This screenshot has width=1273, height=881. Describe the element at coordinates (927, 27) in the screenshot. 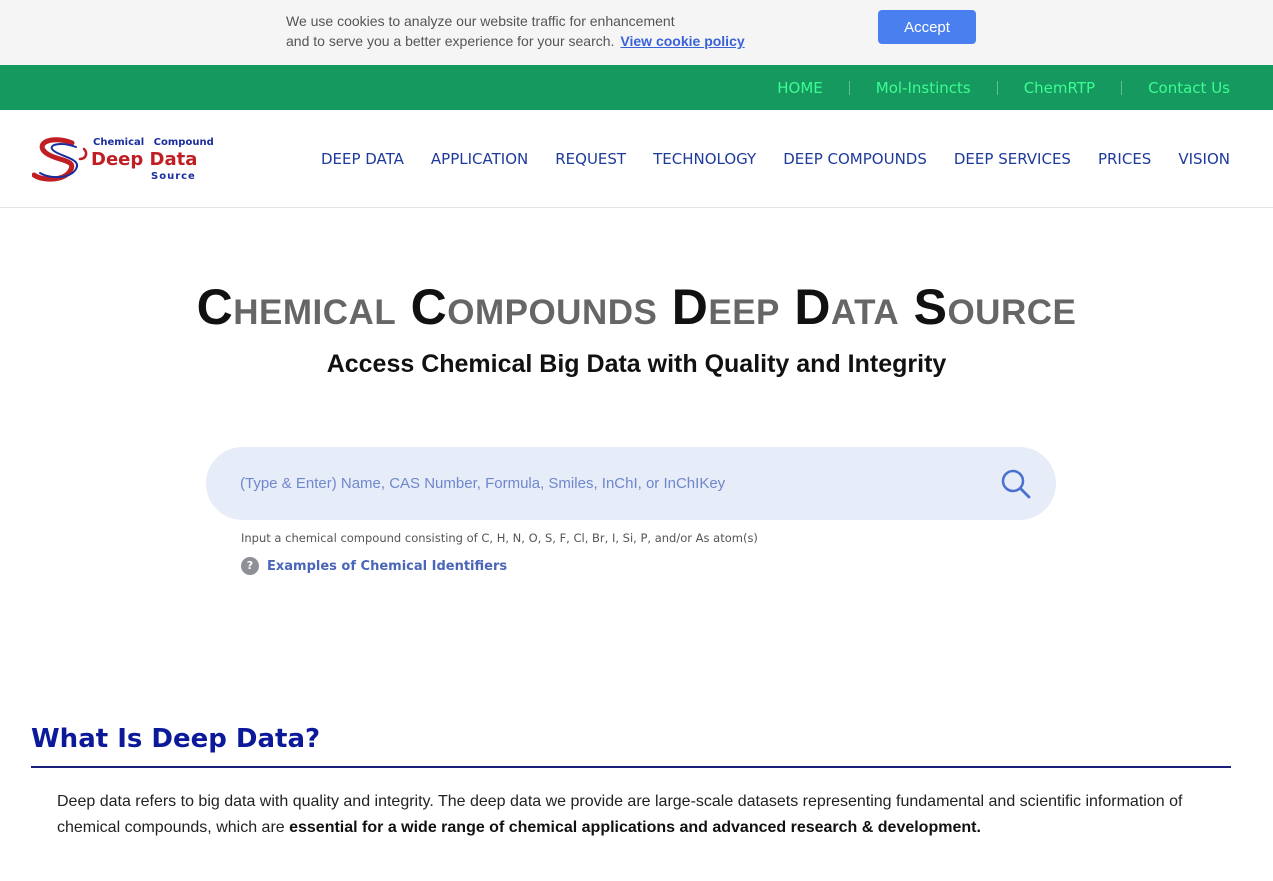

I see `accept-cookies-button: Accept` at that location.